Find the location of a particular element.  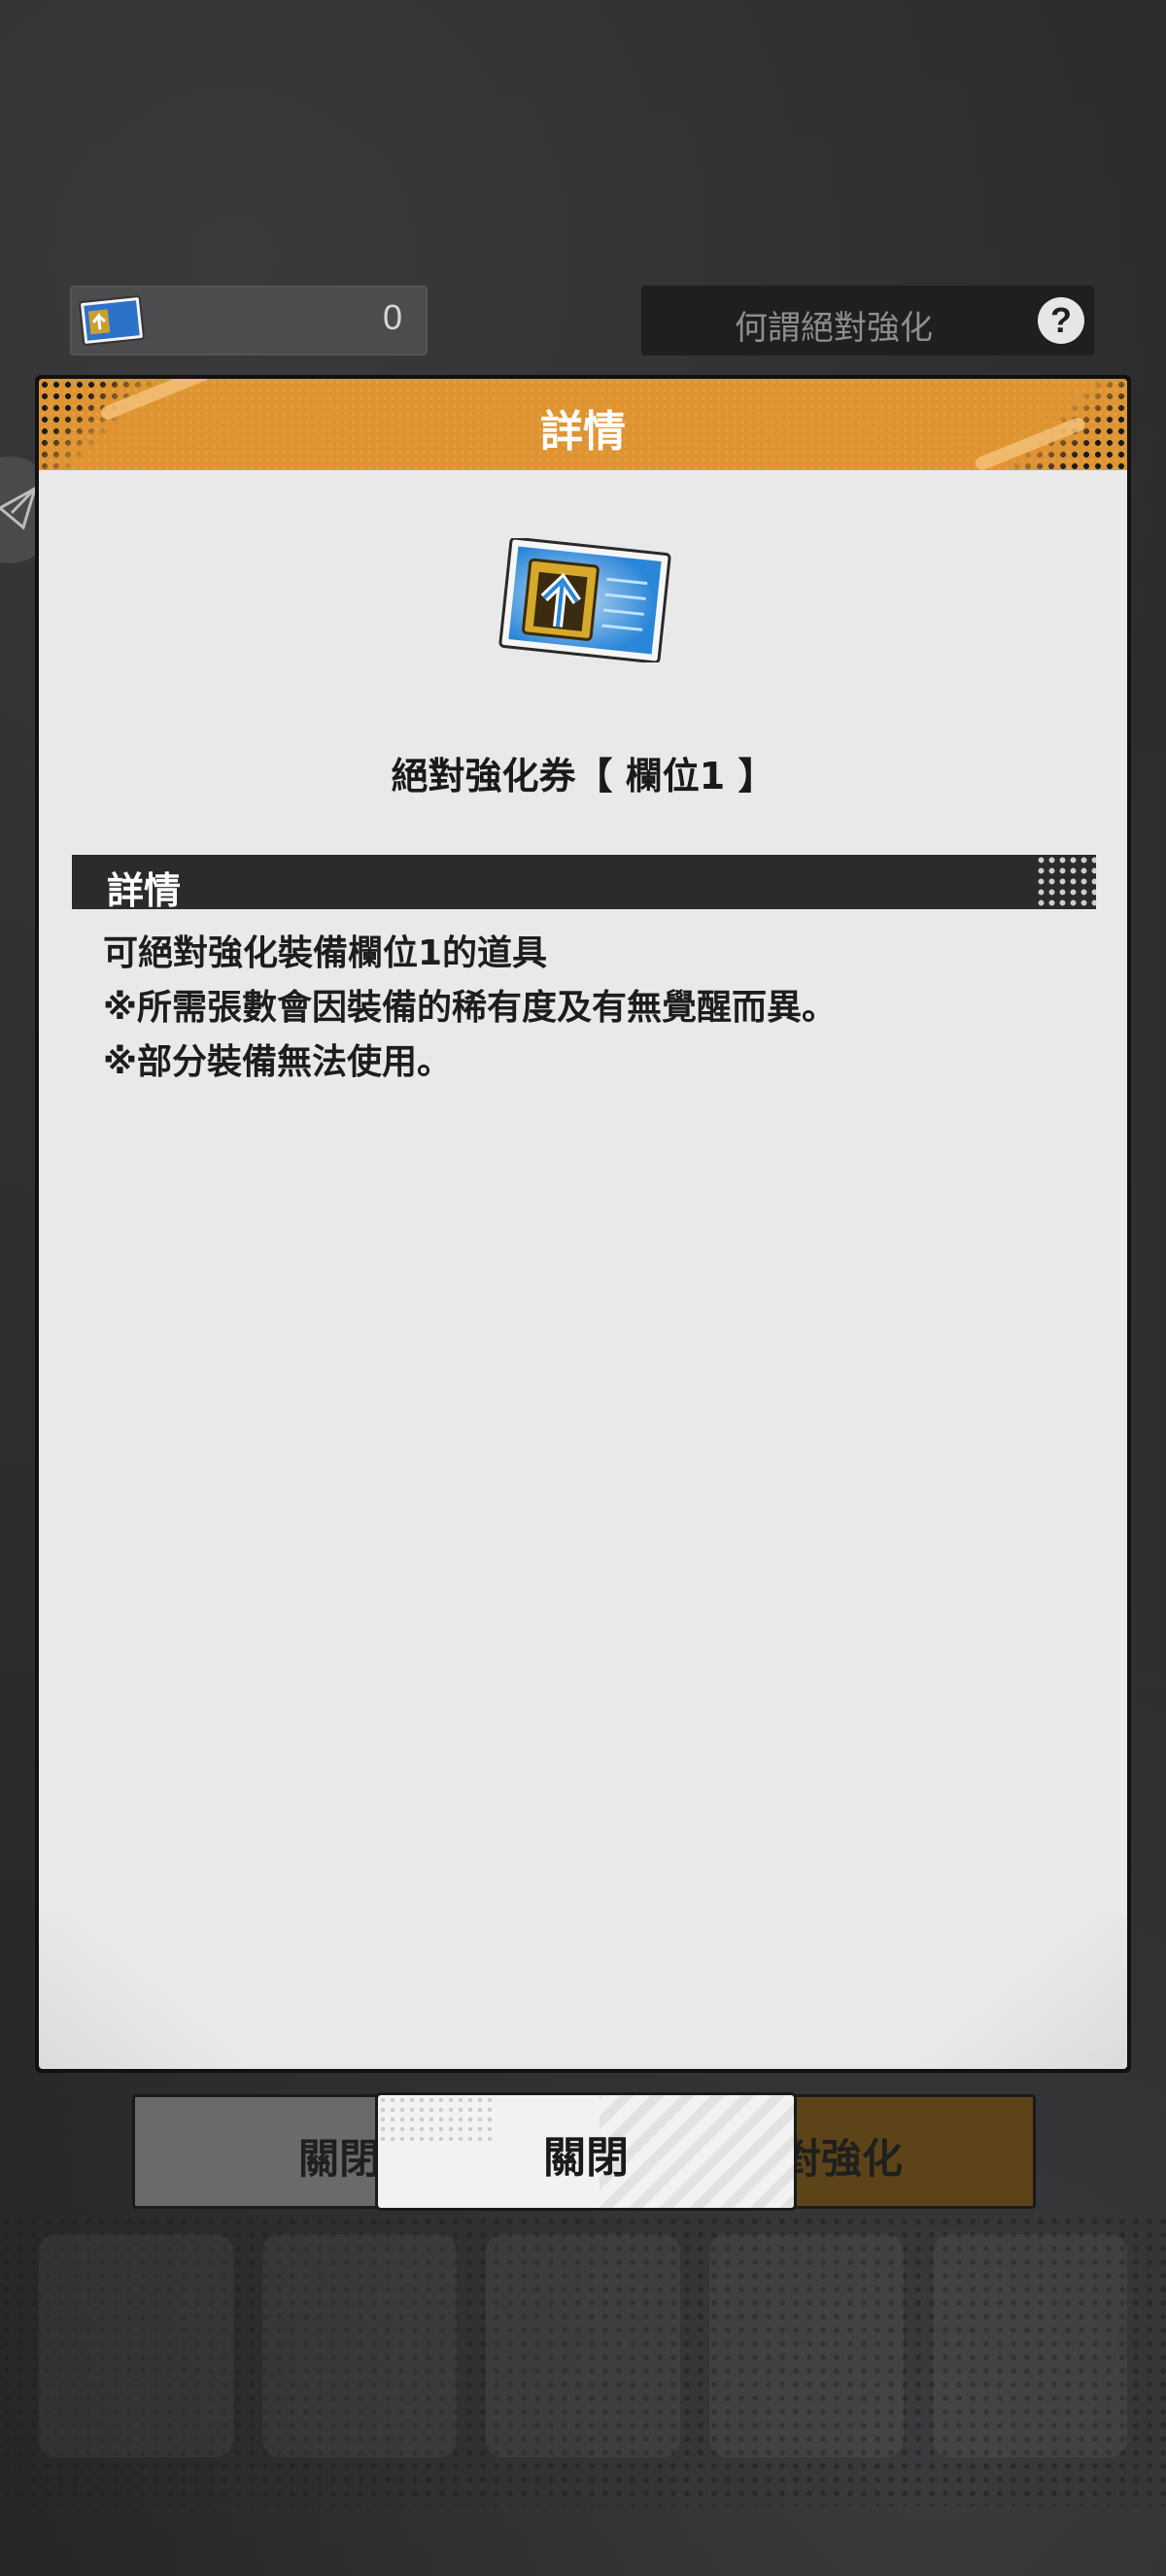

absolute-enhance-ticket-icon is located at coordinates (584, 600).